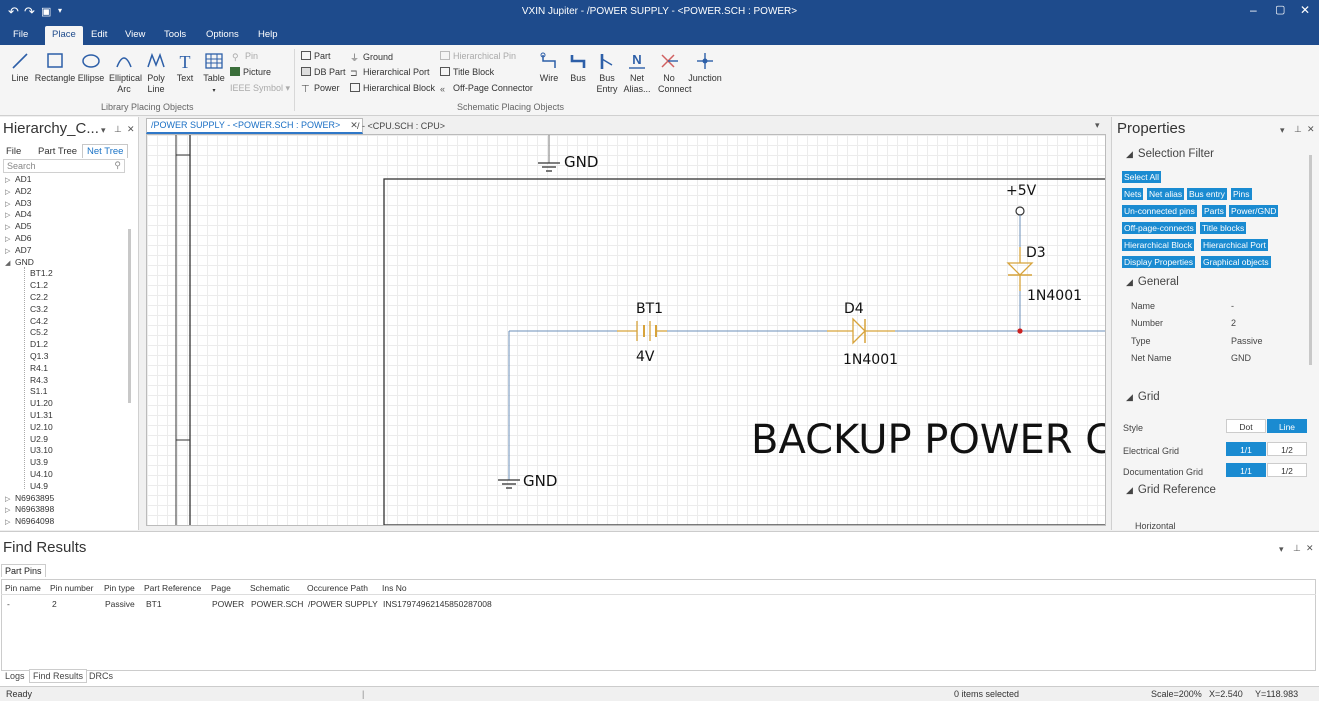 The image size is (1319, 701). What do you see at coordinates (185, 67) in the screenshot?
I see `text-button: T Text` at bounding box center [185, 67].